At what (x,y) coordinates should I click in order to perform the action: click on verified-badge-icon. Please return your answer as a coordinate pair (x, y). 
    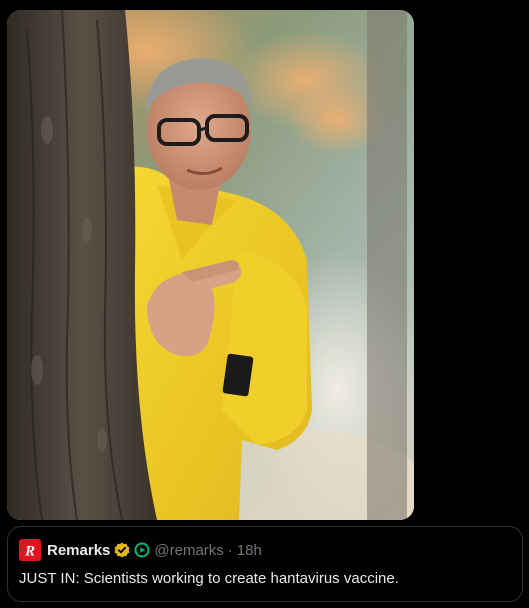
    Looking at the image, I should click on (122, 550).